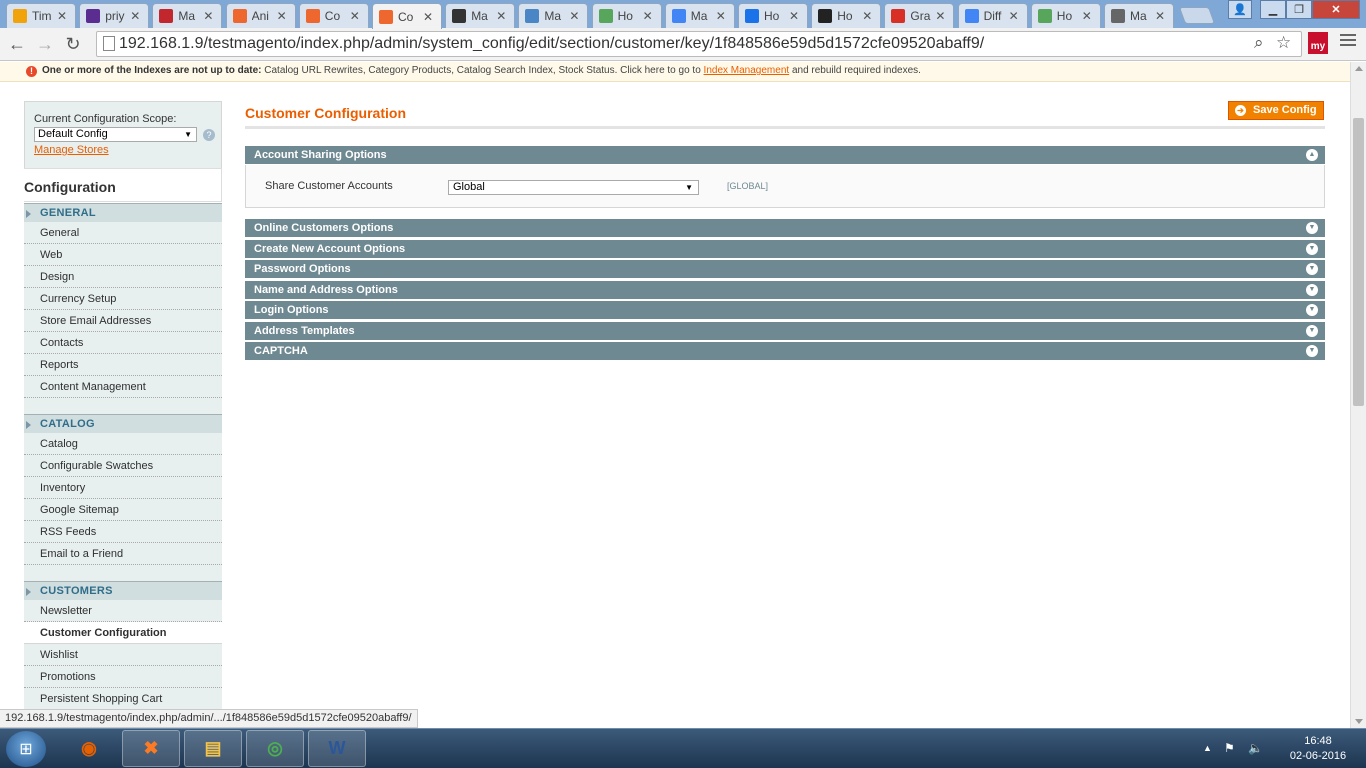 The height and width of the screenshot is (768, 1366). Describe the element at coordinates (1318, 749) in the screenshot. I see `system-clock: 16:48 02-06-2016` at that location.